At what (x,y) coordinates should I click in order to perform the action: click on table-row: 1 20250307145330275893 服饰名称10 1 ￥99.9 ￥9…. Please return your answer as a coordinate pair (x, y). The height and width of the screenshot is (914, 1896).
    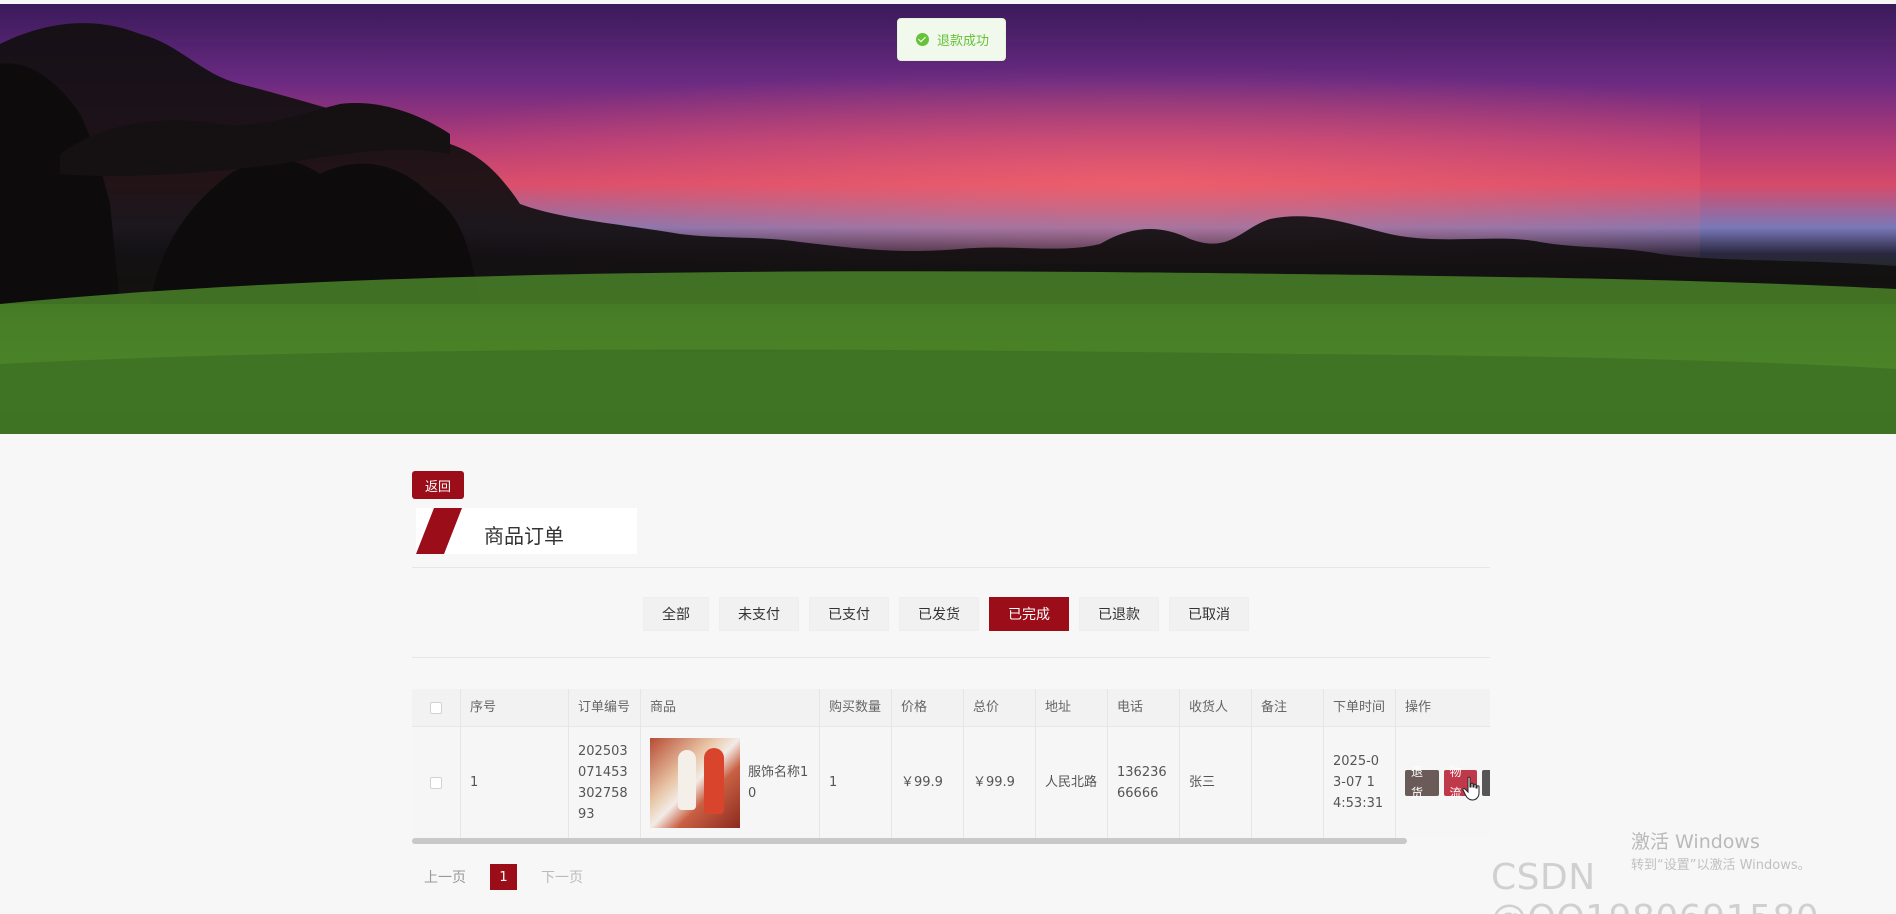
    Looking at the image, I should click on (951, 782).